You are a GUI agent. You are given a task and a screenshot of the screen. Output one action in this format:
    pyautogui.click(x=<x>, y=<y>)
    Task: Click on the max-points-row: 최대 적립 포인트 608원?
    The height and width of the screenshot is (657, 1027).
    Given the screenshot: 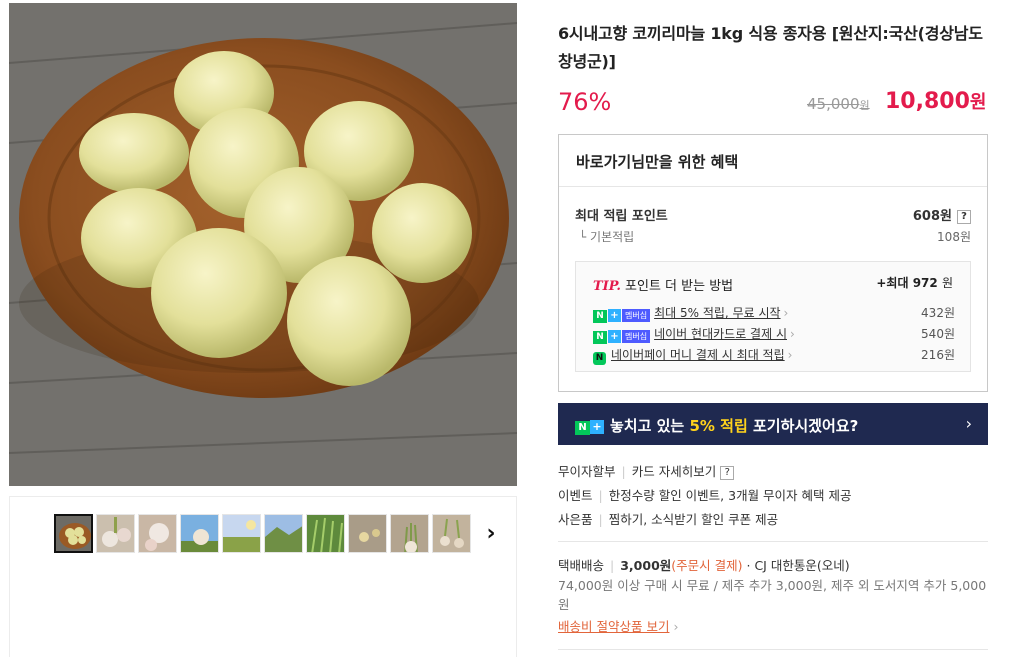 What is the action you would take?
    pyautogui.click(x=773, y=214)
    